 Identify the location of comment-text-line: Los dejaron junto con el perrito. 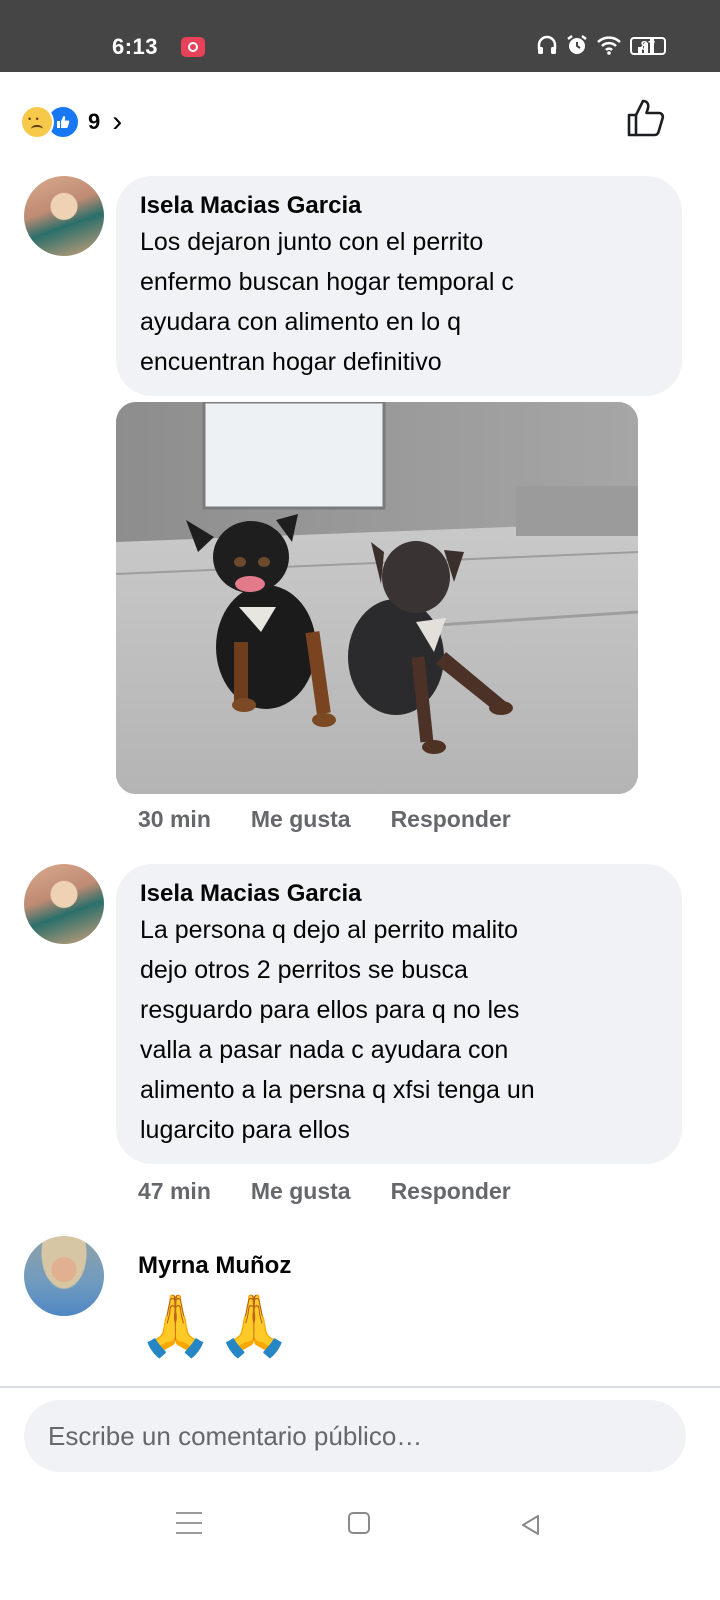
(312, 242).